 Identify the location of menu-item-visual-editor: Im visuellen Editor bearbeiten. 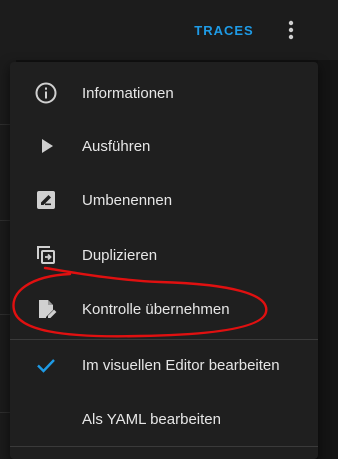
(164, 365).